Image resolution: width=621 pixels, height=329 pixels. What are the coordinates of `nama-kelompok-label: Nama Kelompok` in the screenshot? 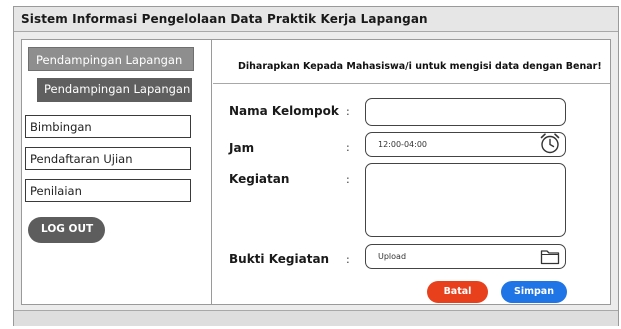 It's located at (284, 111).